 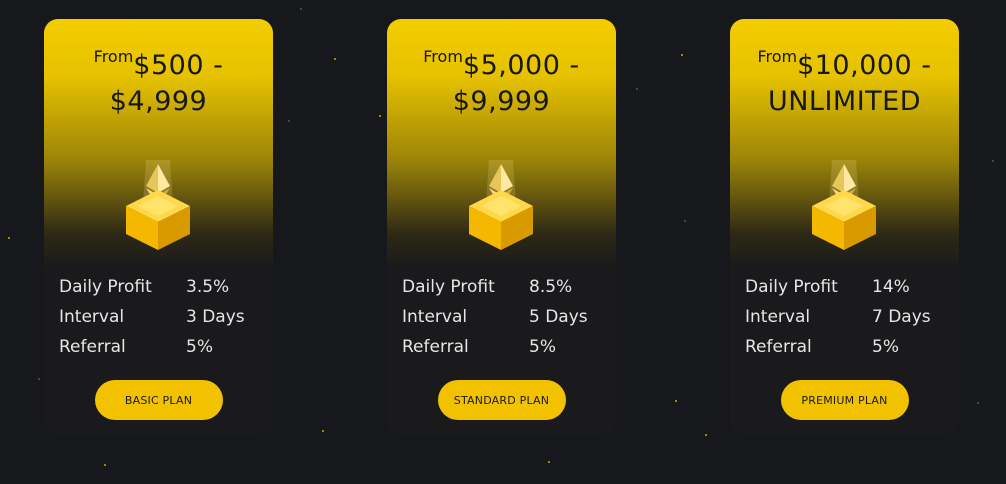 I want to click on stat-value: 5 Days, so click(x=558, y=317).